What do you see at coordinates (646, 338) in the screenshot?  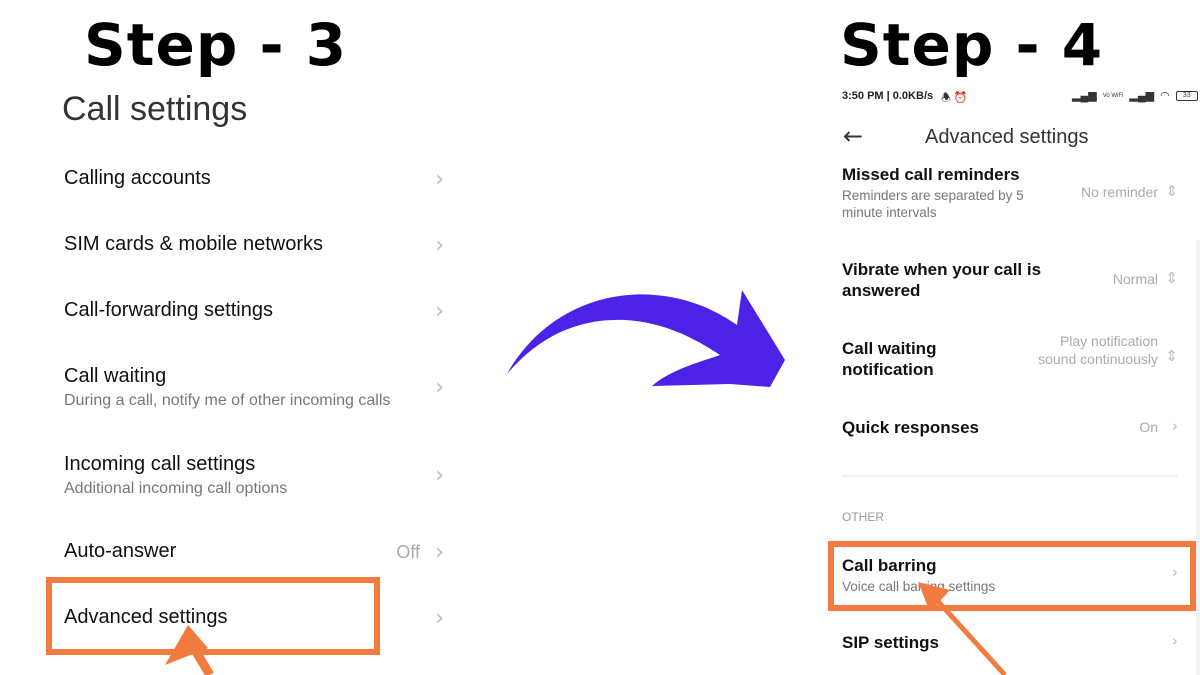 I see `curved-arrow-icon` at bounding box center [646, 338].